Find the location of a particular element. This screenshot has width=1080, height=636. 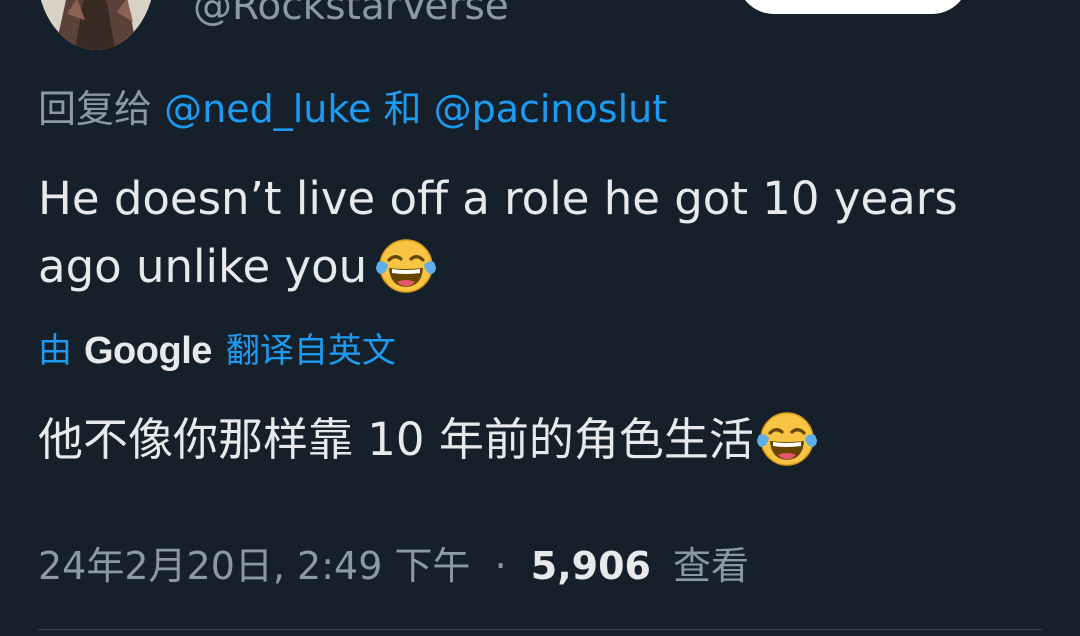

tweet-timestamp: 24年2月20日, 2:49 下午 is located at coordinates (254, 566).